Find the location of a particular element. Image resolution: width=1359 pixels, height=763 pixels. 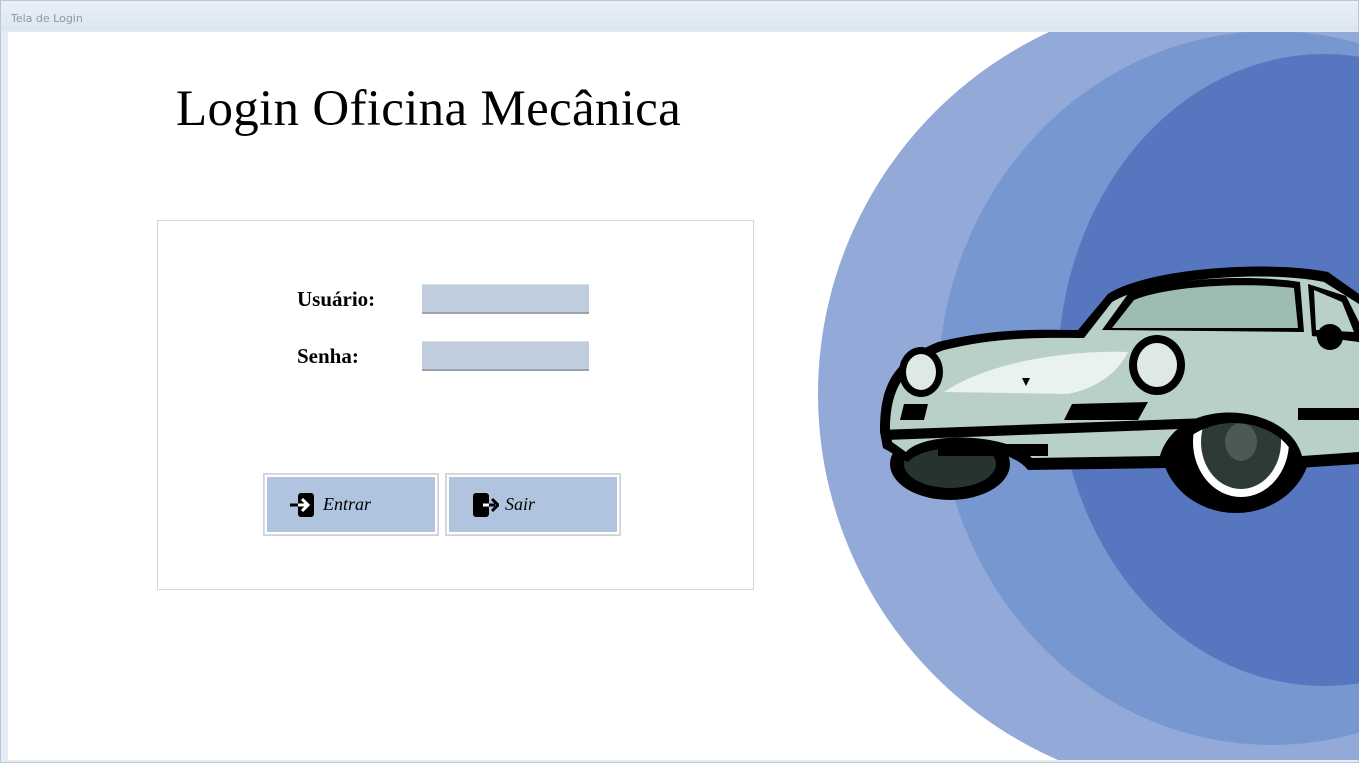

password-input is located at coordinates (505, 356).